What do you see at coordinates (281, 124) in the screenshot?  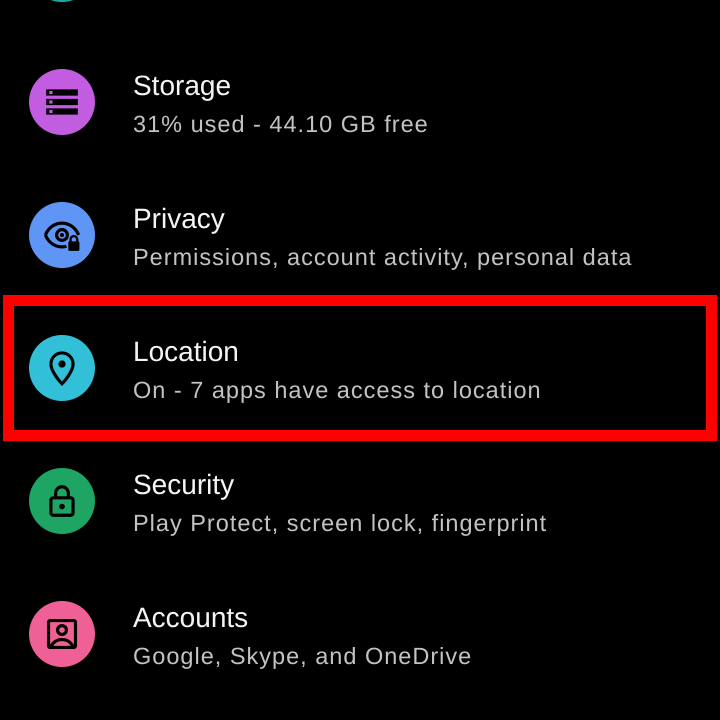 I see `setting-summary: 31% used - 44.10 GB free` at bounding box center [281, 124].